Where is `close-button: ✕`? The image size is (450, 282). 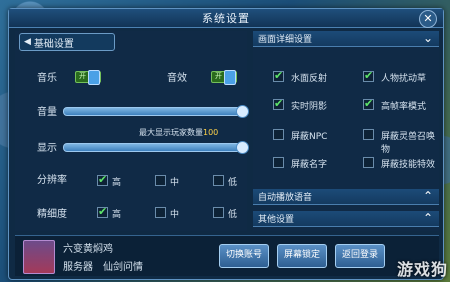
close-button: ✕ is located at coordinates (428, 19).